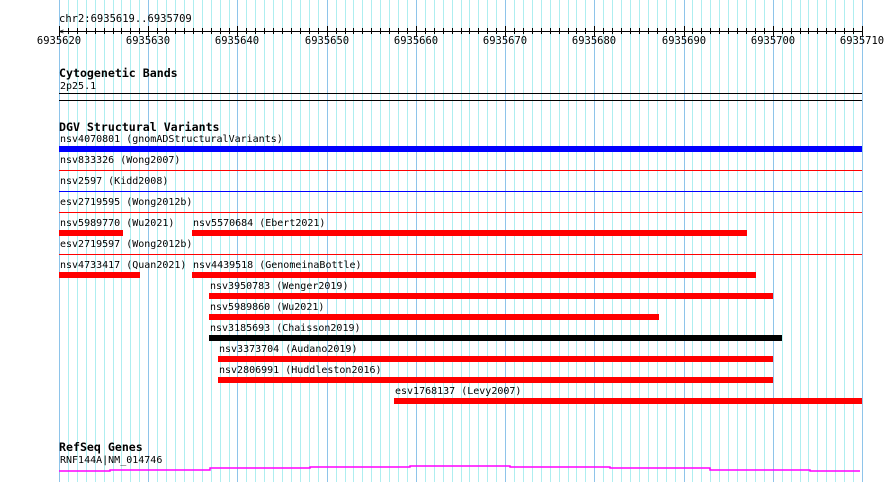 This screenshot has height=482, width=890. Describe the element at coordinates (327, 41) in the screenshot. I see `ruler-label: 6935650` at that location.